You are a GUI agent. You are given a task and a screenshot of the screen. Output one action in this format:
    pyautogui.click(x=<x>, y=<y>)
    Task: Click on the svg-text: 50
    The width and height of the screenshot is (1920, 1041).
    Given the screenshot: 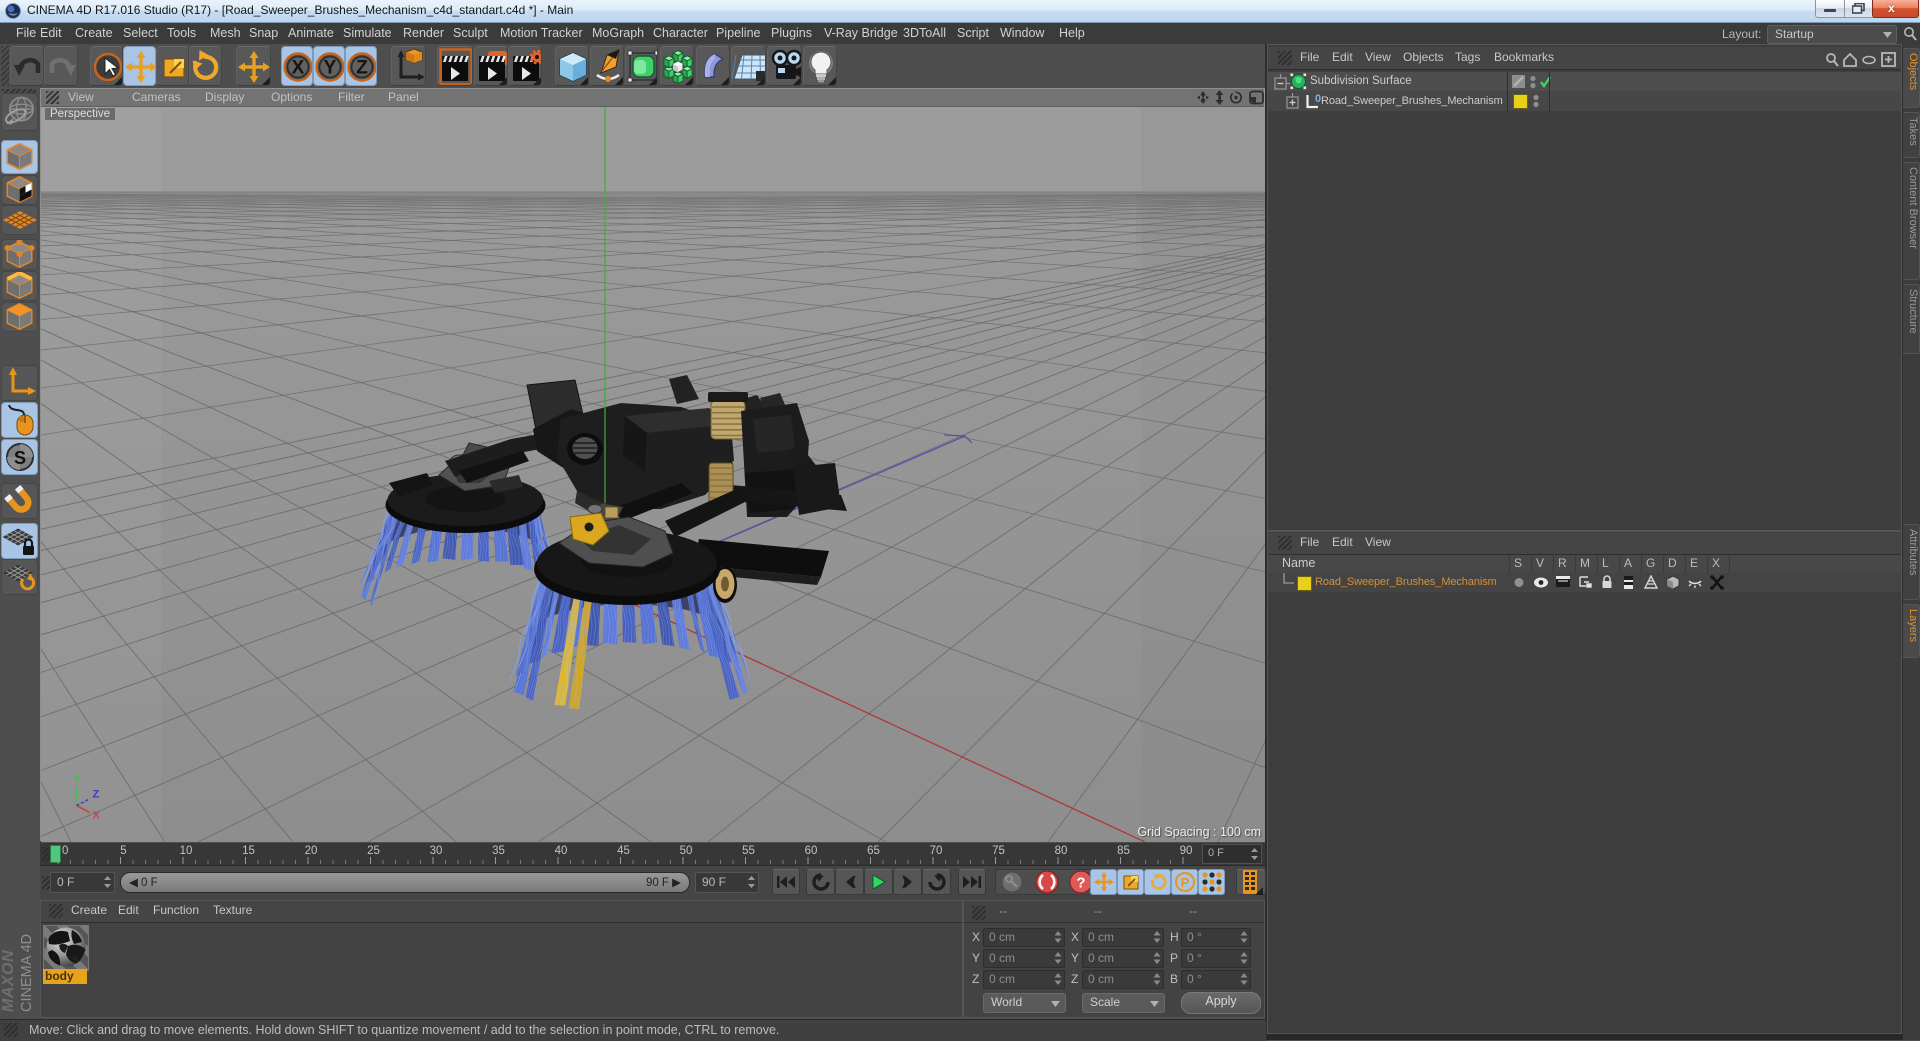 What is the action you would take?
    pyautogui.click(x=686, y=851)
    